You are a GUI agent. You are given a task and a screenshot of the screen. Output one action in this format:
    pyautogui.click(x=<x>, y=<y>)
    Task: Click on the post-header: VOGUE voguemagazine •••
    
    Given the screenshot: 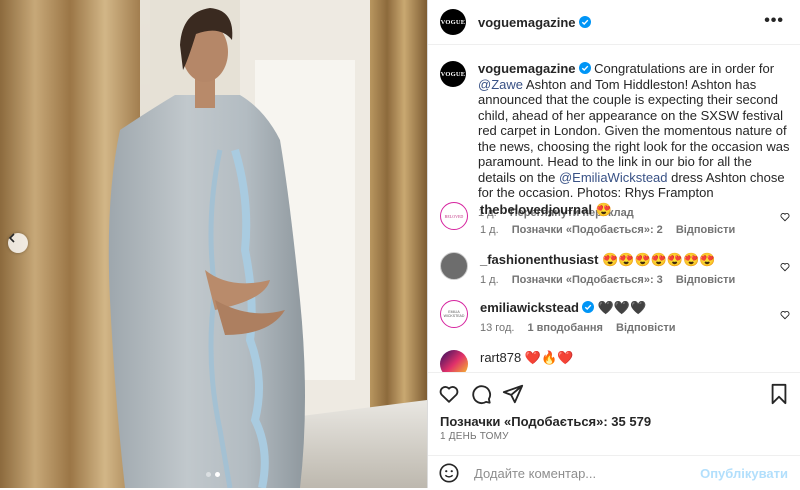 What is the action you would take?
    pyautogui.click(x=614, y=22)
    